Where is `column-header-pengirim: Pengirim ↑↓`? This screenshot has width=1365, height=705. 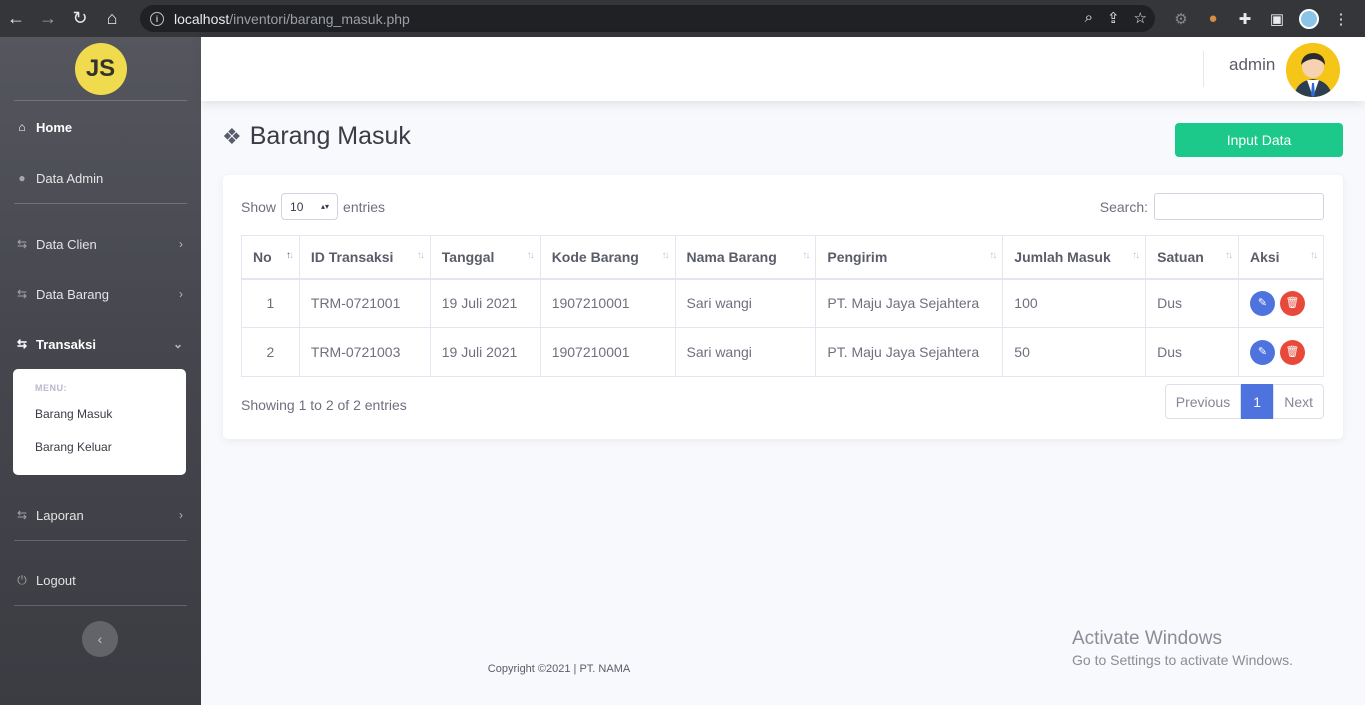 column-header-pengirim: Pengirim ↑↓ is located at coordinates (909, 257).